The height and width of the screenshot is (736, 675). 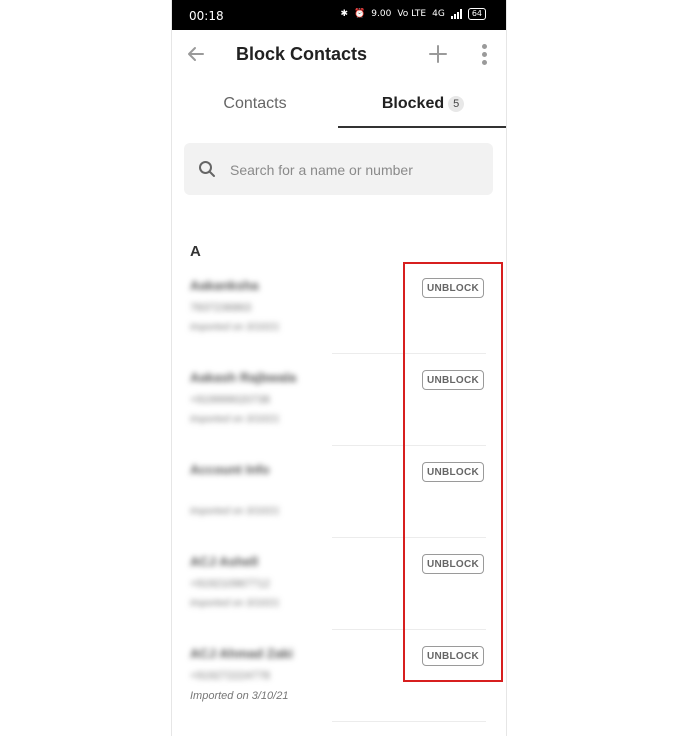 I want to click on search-bar, so click(x=338, y=170).